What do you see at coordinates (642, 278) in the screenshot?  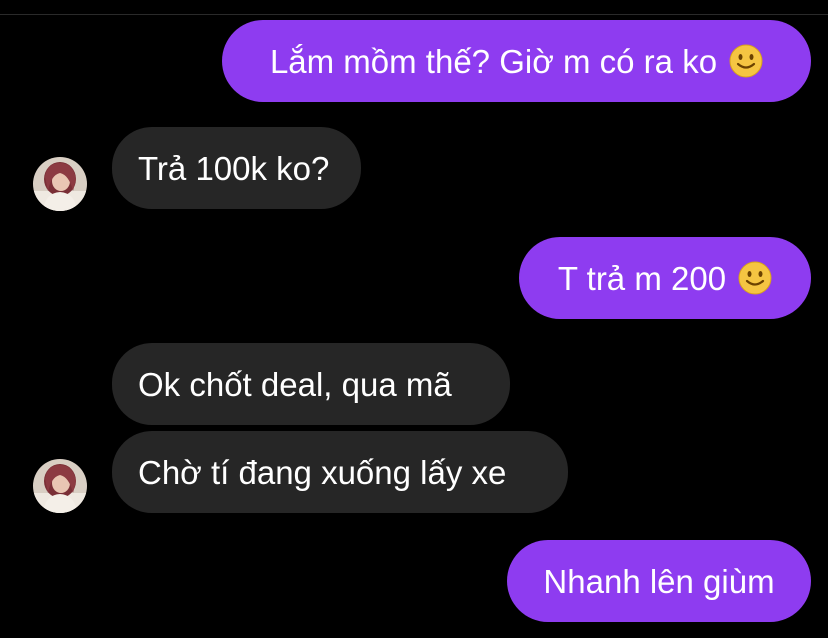 I see `message-text: T trả m 200` at bounding box center [642, 278].